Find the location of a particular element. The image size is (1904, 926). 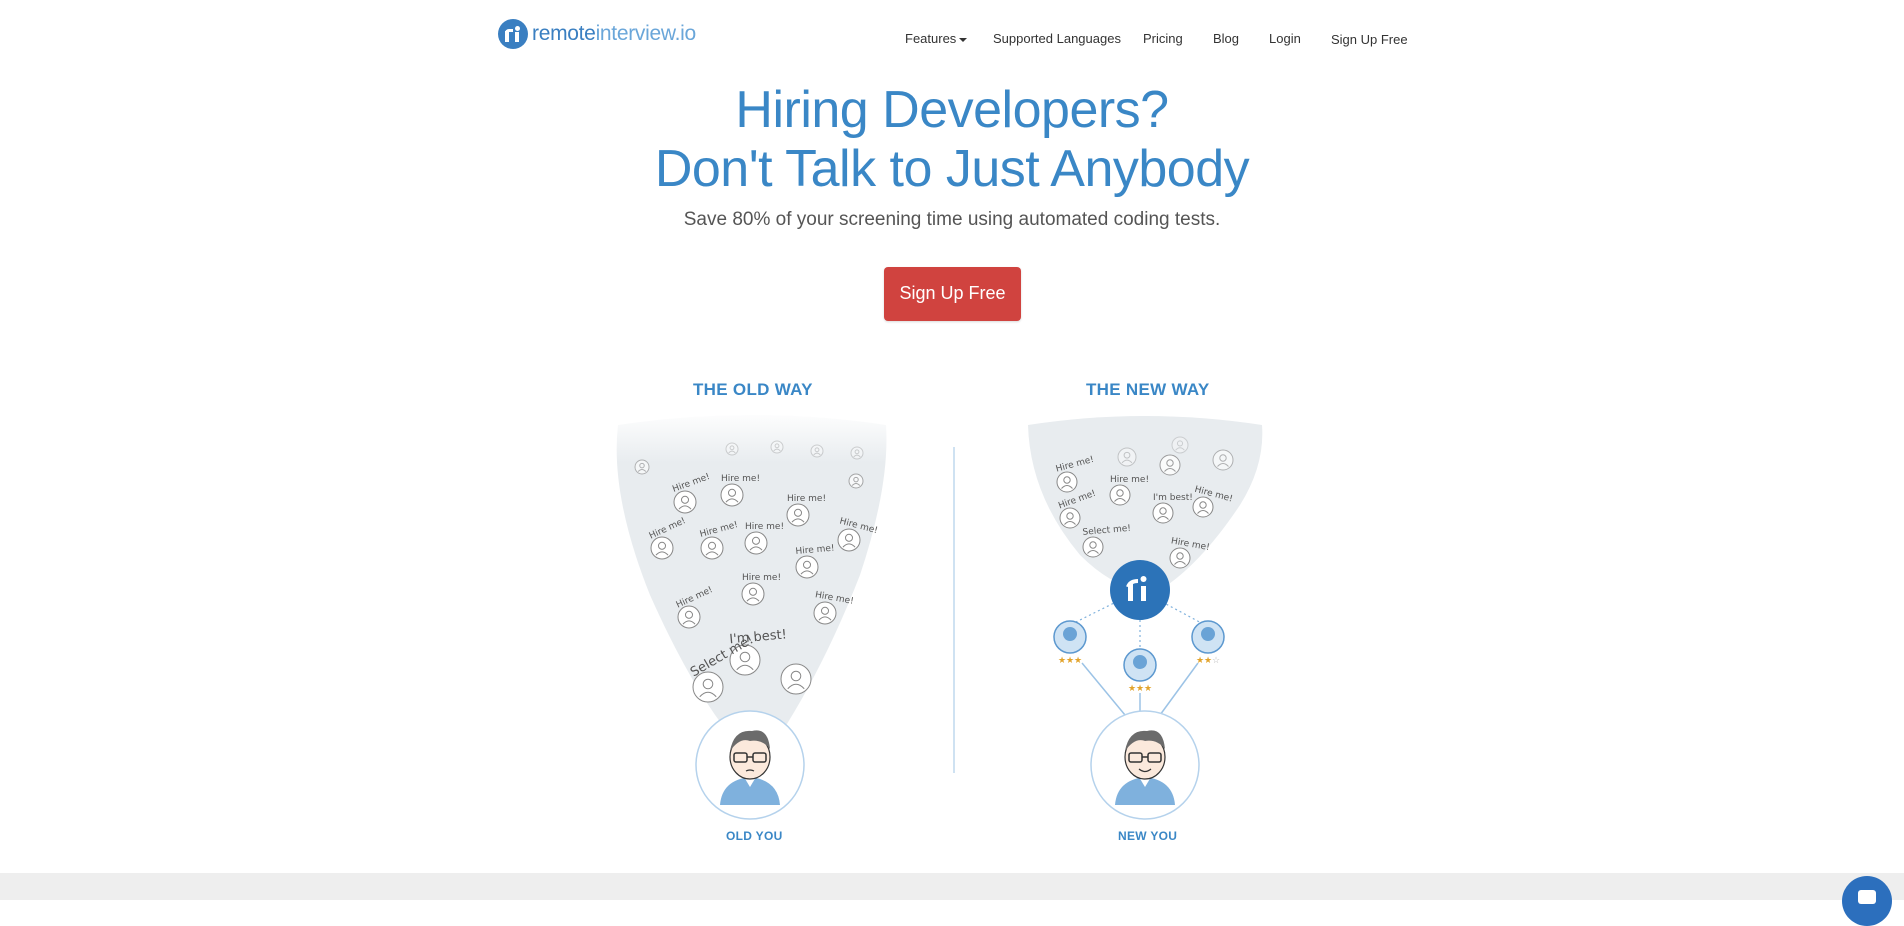

old-way-title: THE OLD WAY is located at coordinates (753, 389).